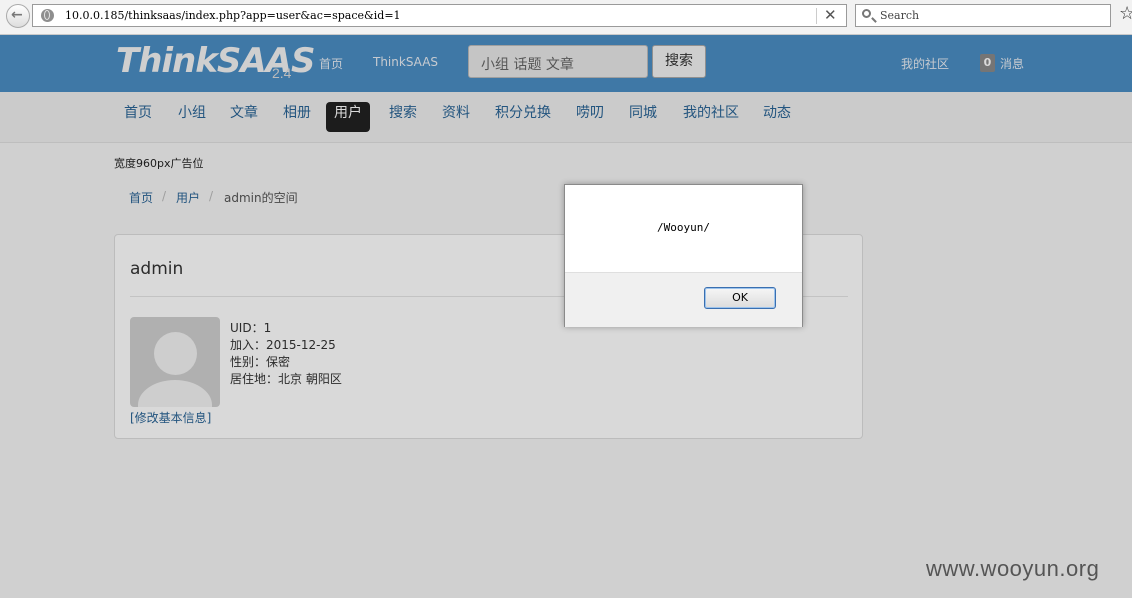 This screenshot has height=598, width=1132. Describe the element at coordinates (47, 15) in the screenshot. I see `globe-icon` at that location.